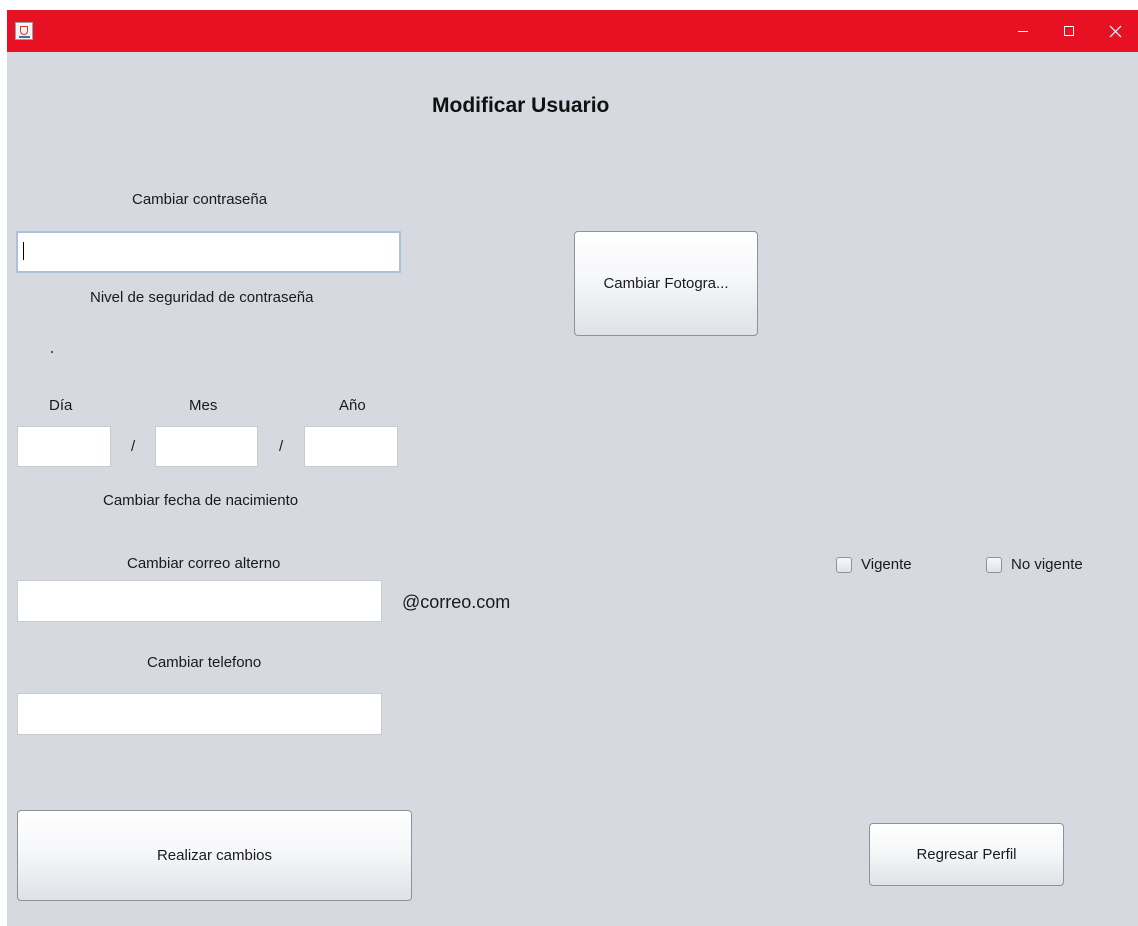 The image size is (1138, 926). I want to click on year-label: Año, so click(352, 405).